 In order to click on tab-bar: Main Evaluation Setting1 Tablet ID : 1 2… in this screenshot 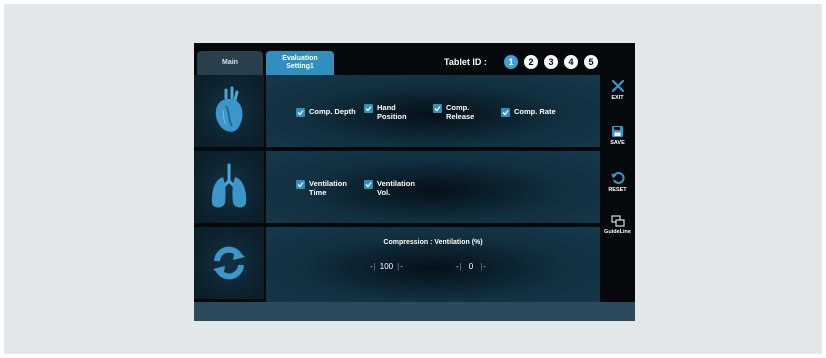, I will do `click(414, 59)`.